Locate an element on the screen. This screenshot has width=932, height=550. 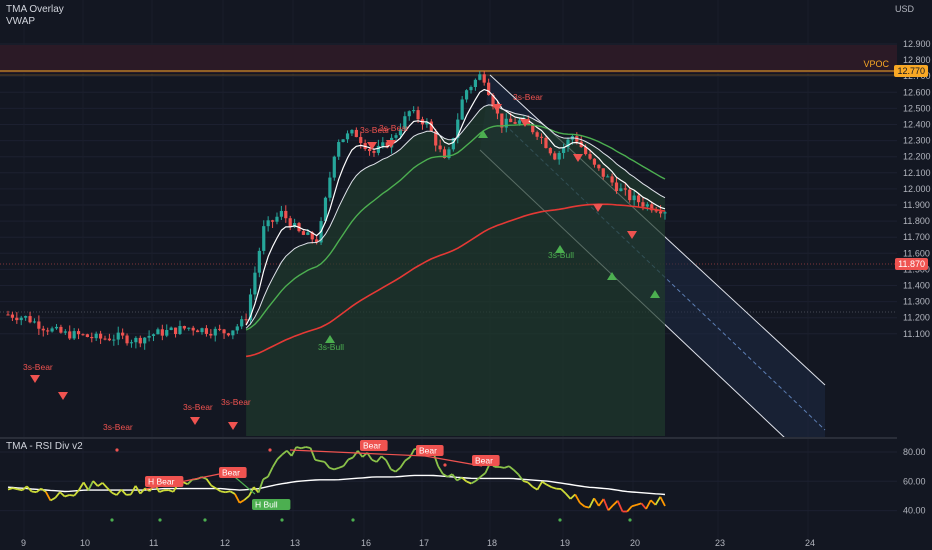
price-tick-label: 11.700 is located at coordinates (916, 237).